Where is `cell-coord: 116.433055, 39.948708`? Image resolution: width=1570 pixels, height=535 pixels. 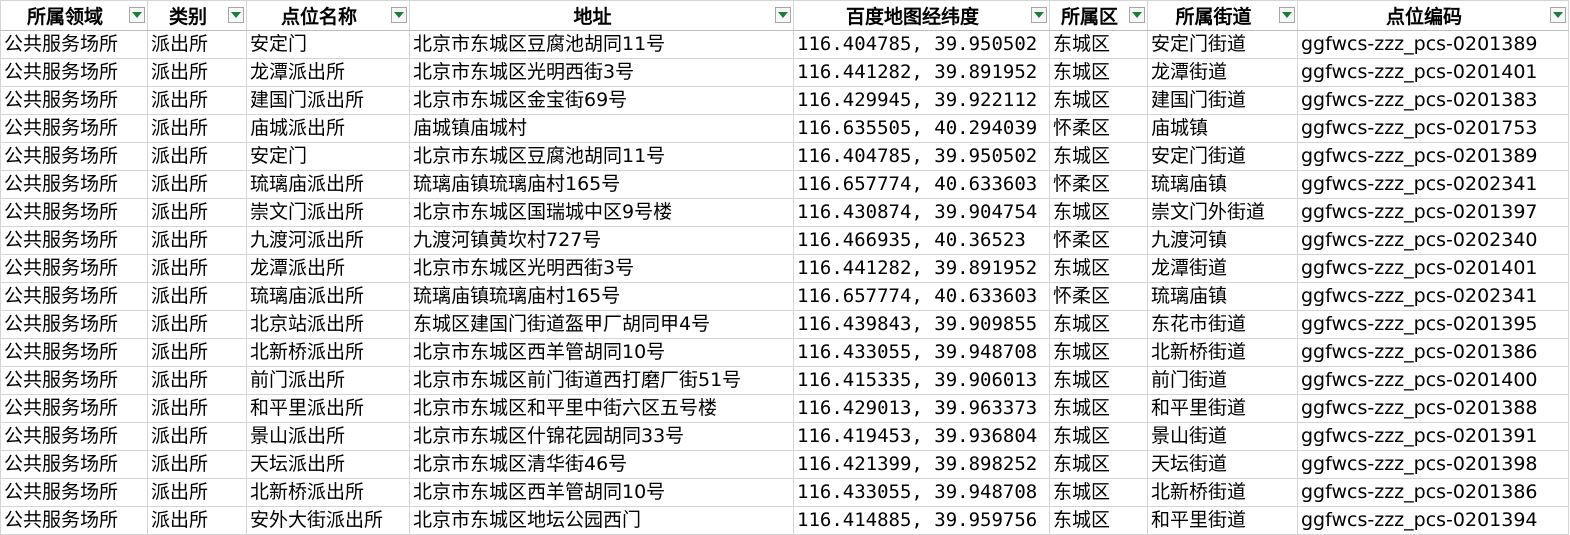
cell-coord: 116.433055, 39.948708 is located at coordinates (921, 352).